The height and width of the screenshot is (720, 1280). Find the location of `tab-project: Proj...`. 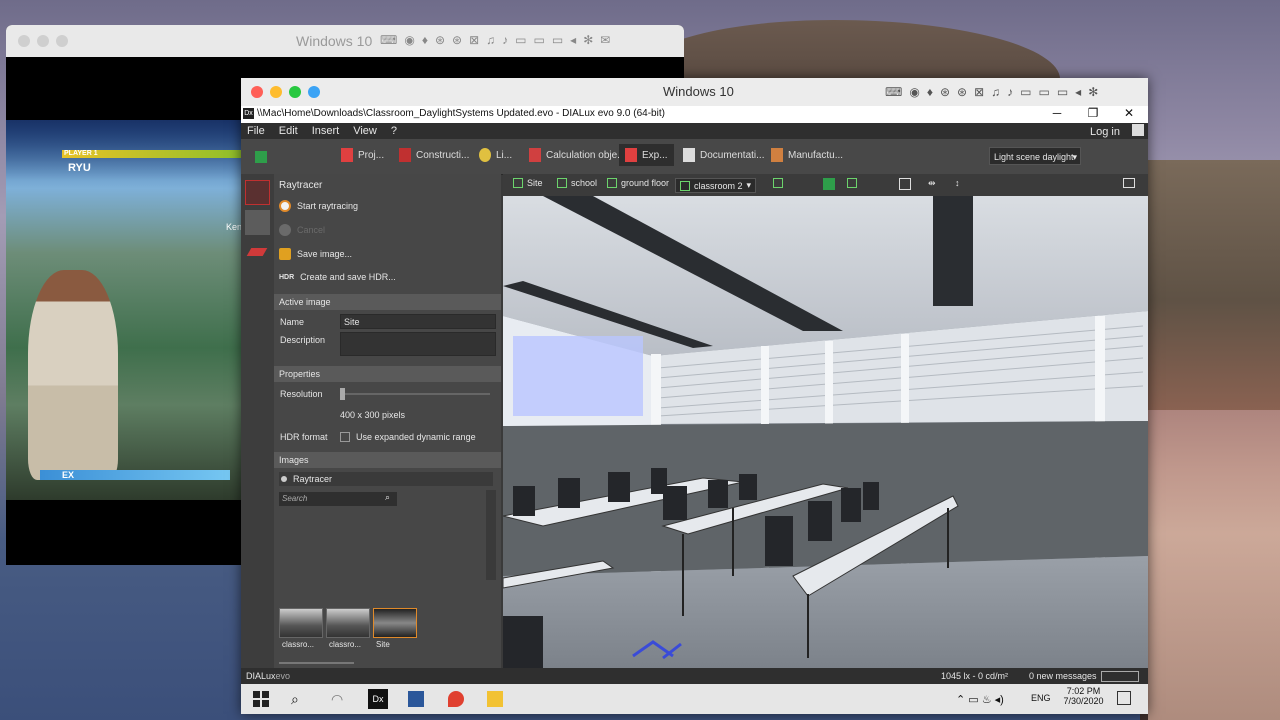

tab-project: Proj... is located at coordinates (362, 155).